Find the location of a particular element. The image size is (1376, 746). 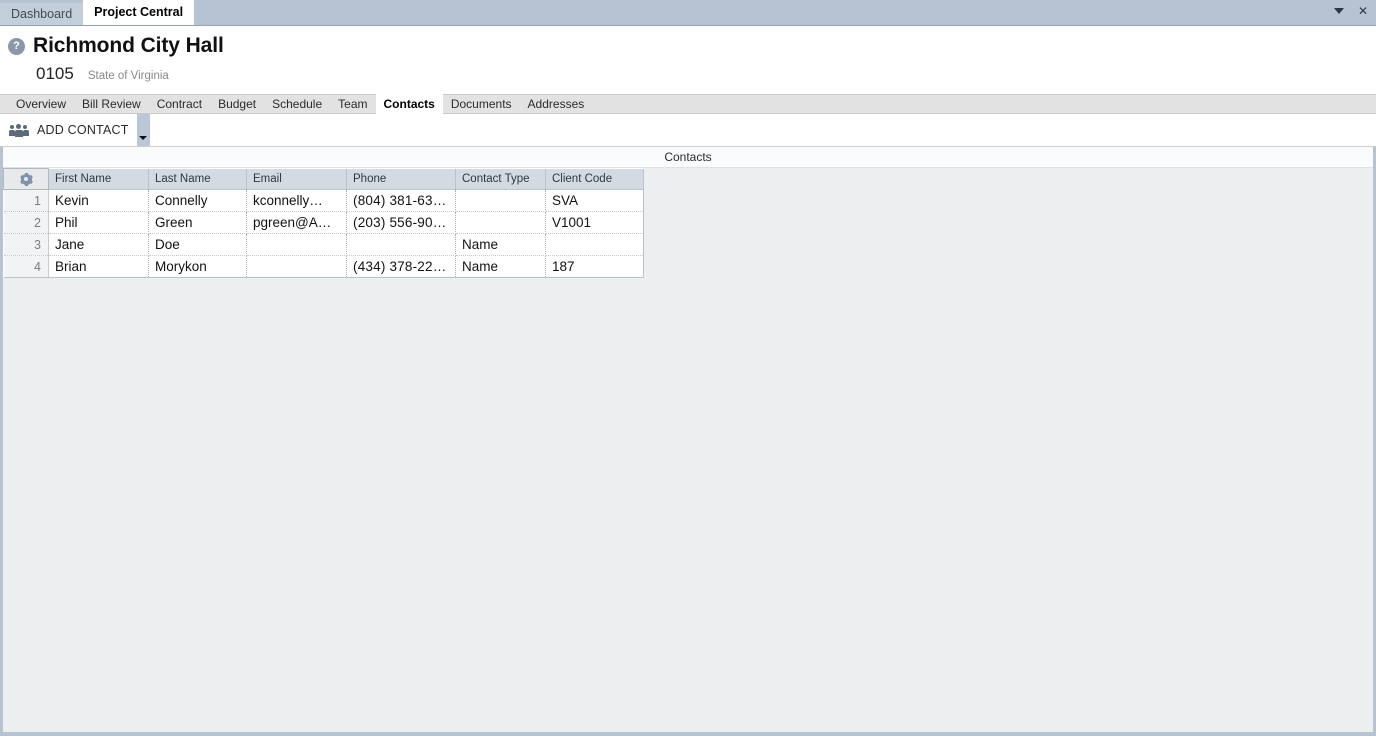

nav-item-team: Team is located at coordinates (352, 104).